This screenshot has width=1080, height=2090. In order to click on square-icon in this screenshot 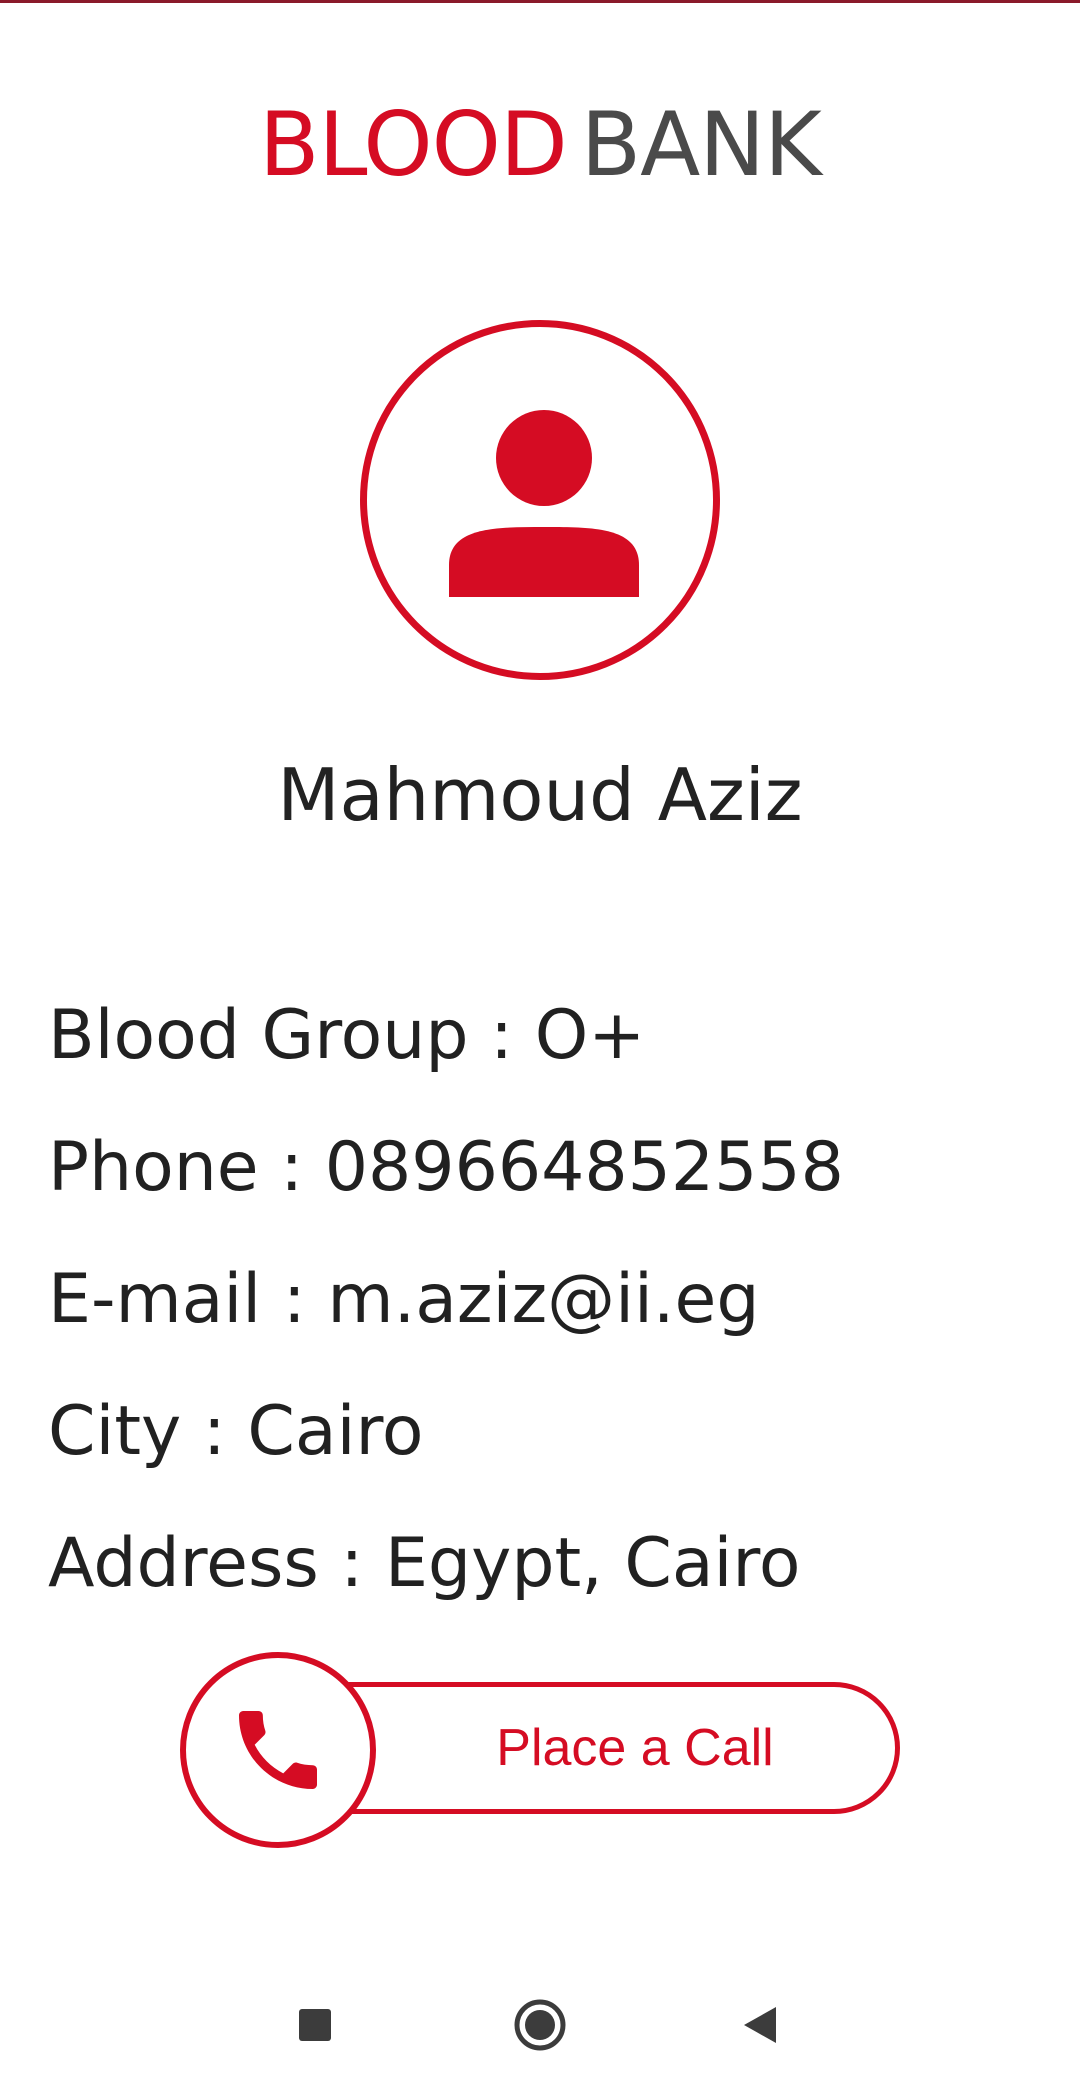, I will do `click(315, 2025)`.